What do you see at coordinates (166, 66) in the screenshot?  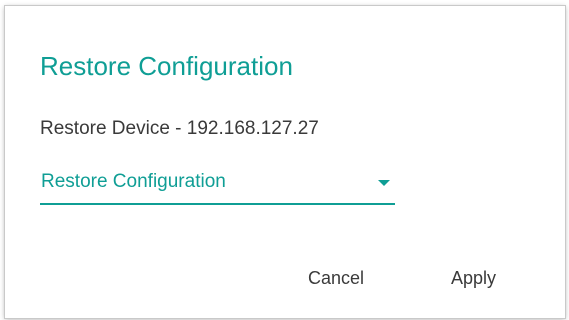 I see `dialog-title: Restore Configuration` at bounding box center [166, 66].